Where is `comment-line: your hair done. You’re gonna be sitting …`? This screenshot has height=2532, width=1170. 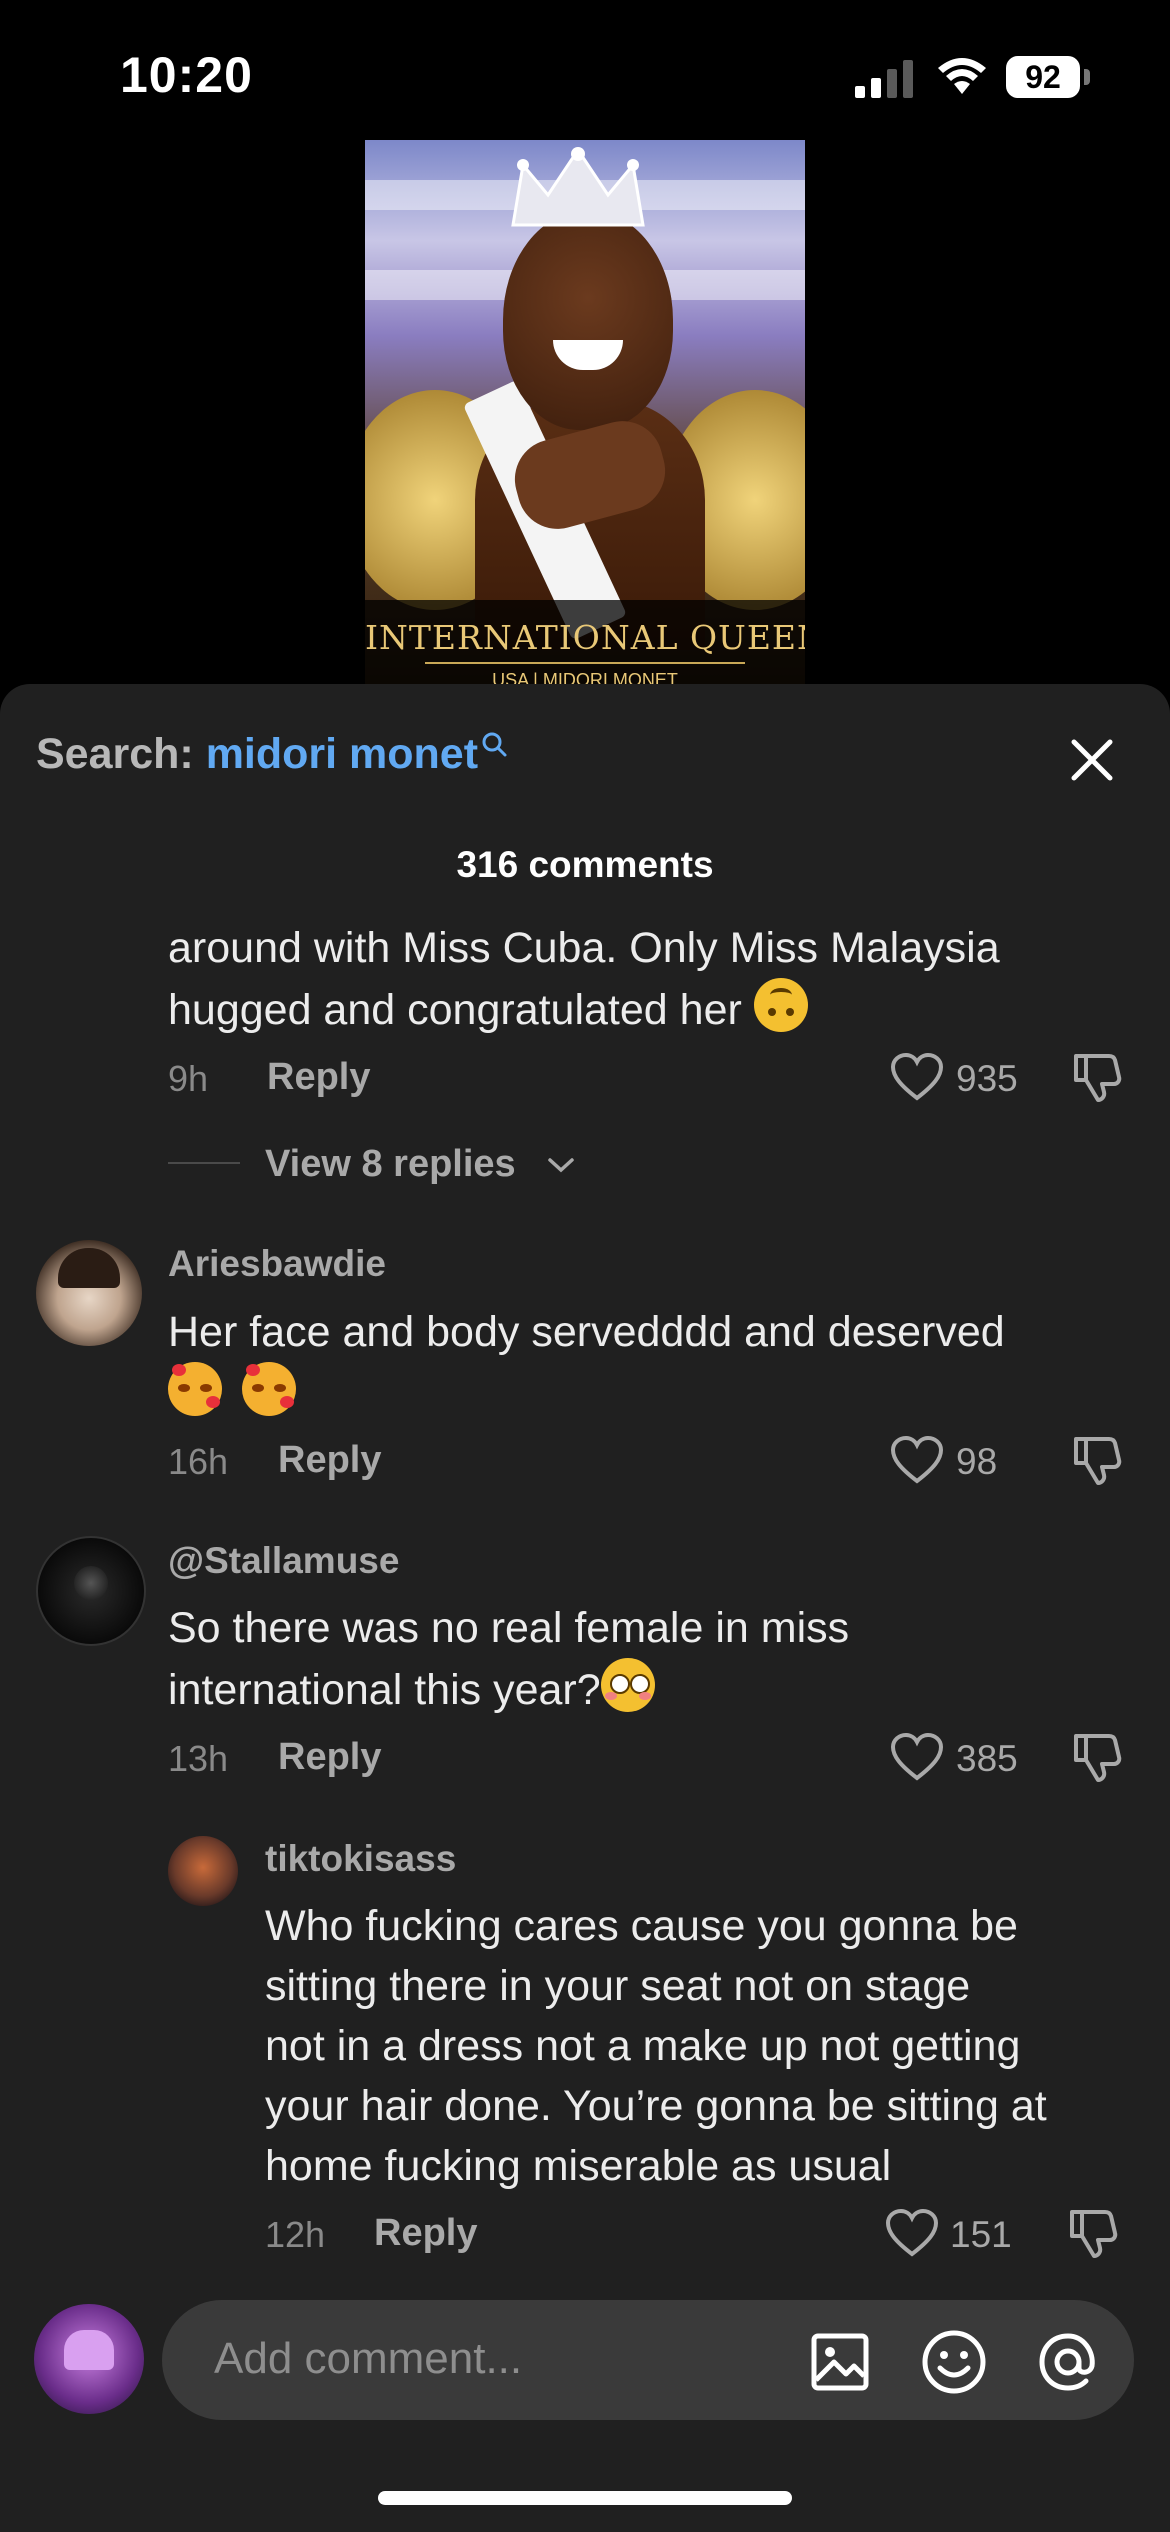
comment-line: your hair done. You’re gonna be sitting … is located at coordinates (656, 2106).